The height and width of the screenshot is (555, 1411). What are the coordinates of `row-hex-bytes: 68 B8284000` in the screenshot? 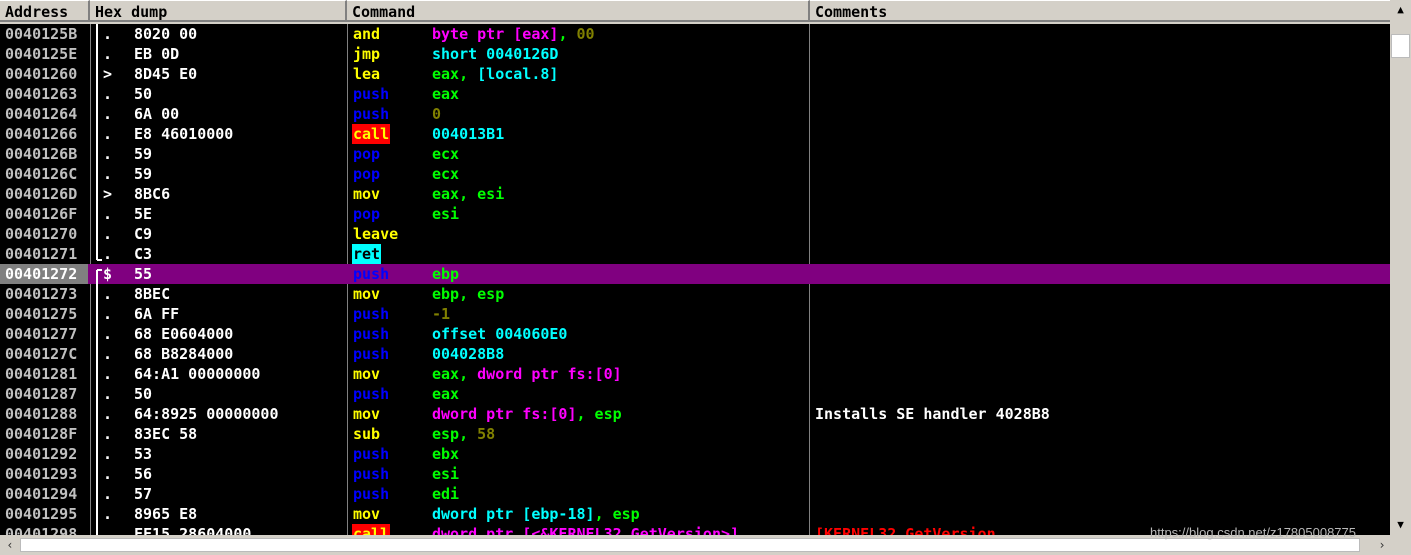 It's located at (184, 354).